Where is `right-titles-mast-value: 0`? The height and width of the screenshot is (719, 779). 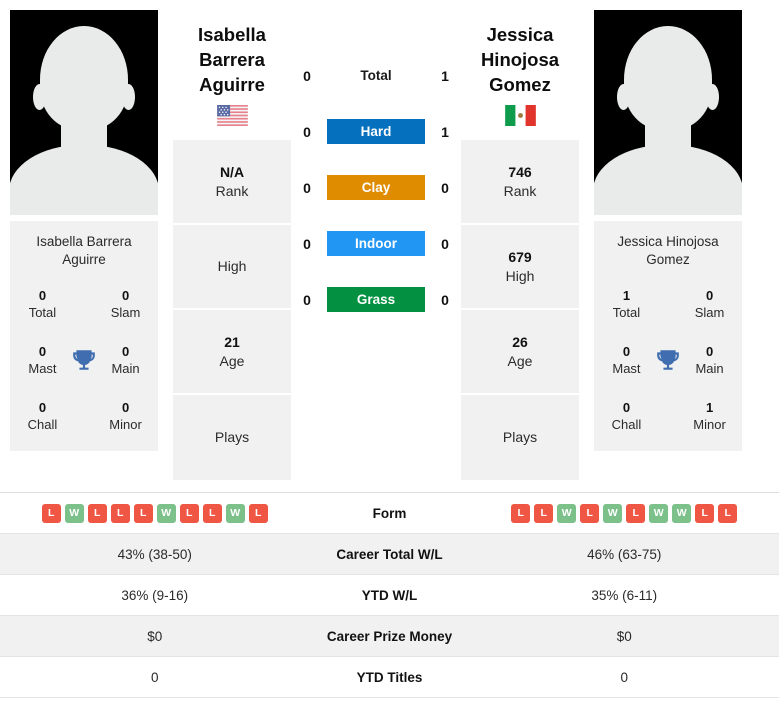
right-titles-mast-value: 0 is located at coordinates (626, 351).